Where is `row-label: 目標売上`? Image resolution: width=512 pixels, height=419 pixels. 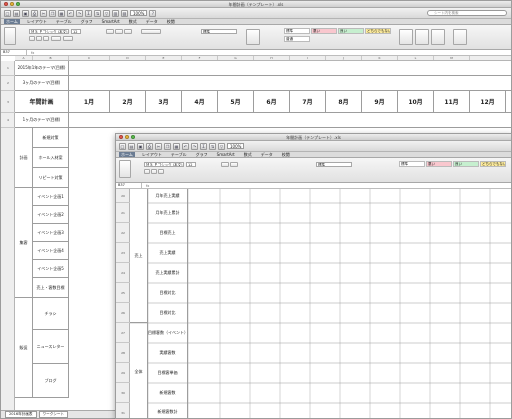
row-label: 目標売上 is located at coordinates (168, 233).